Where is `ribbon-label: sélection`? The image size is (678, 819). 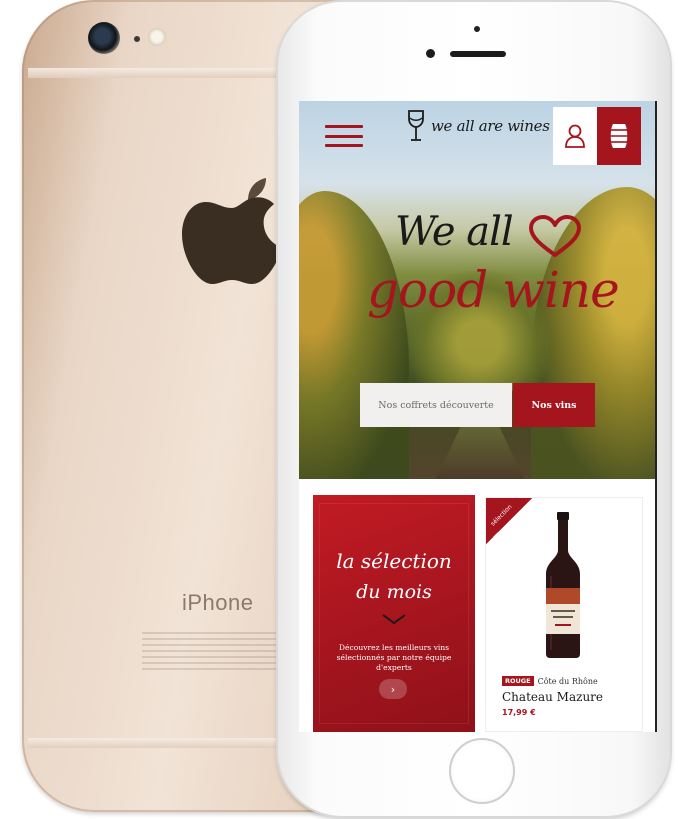
ribbon-label: sélection is located at coordinates (501, 515).